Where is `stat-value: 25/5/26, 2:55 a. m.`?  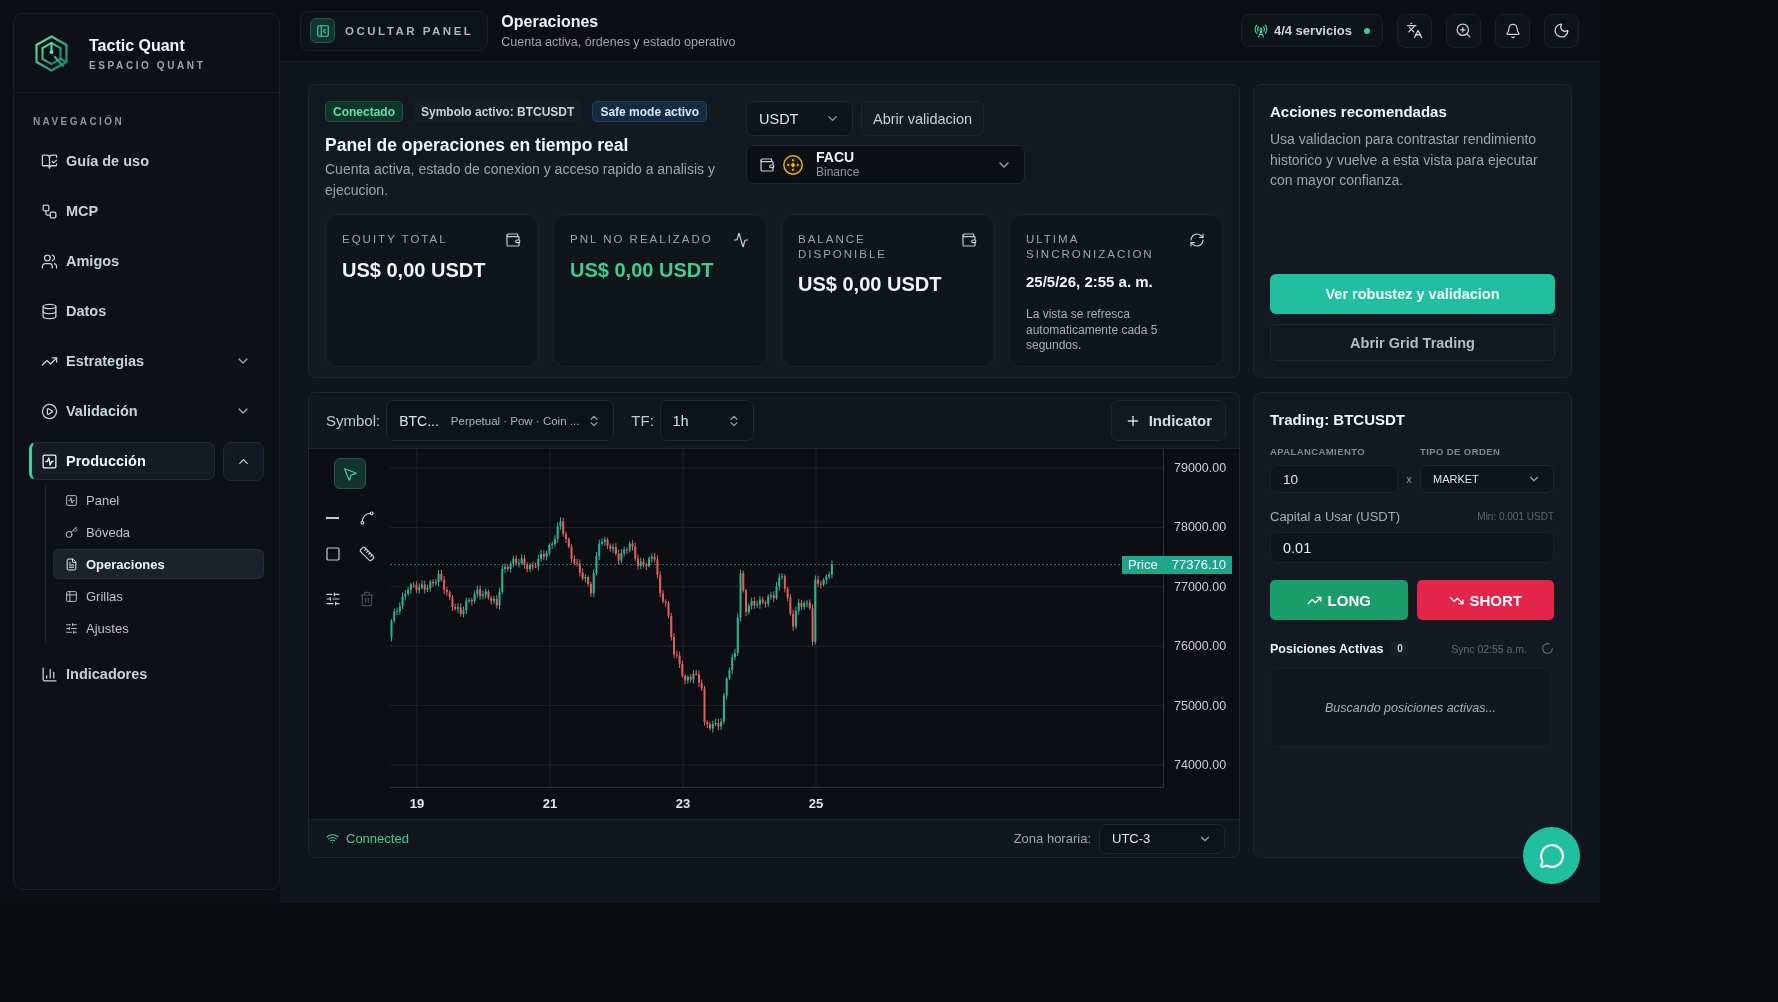
stat-value: 25/5/26, 2:55 a. m. is located at coordinates (1089, 281).